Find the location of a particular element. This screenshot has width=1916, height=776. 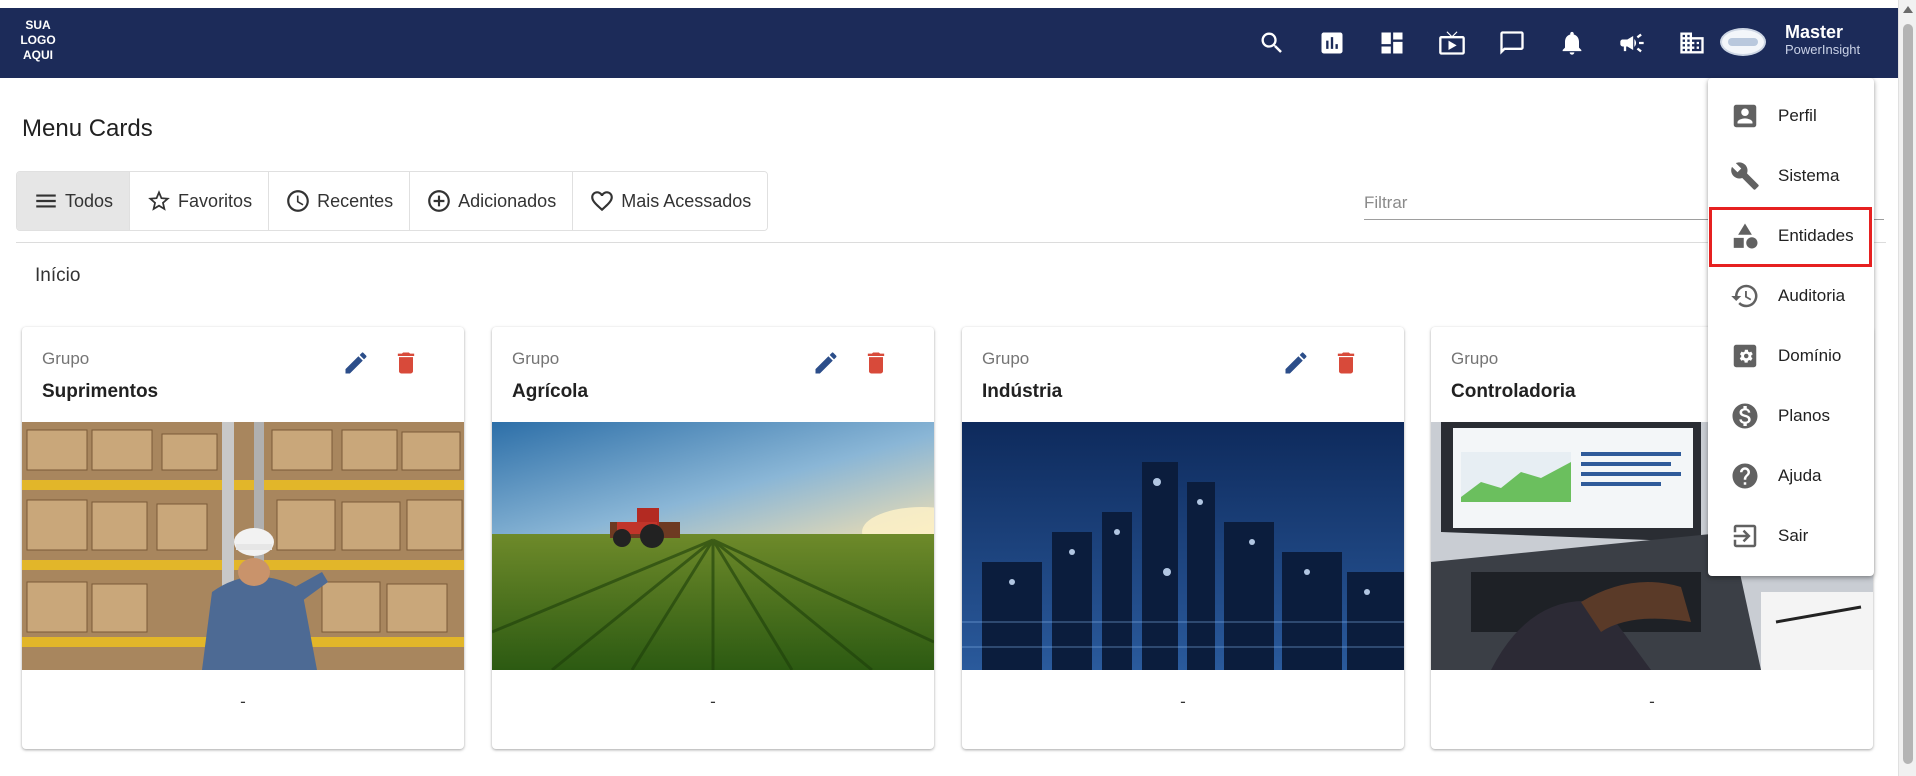

dashboard-icon is located at coordinates (1392, 43).